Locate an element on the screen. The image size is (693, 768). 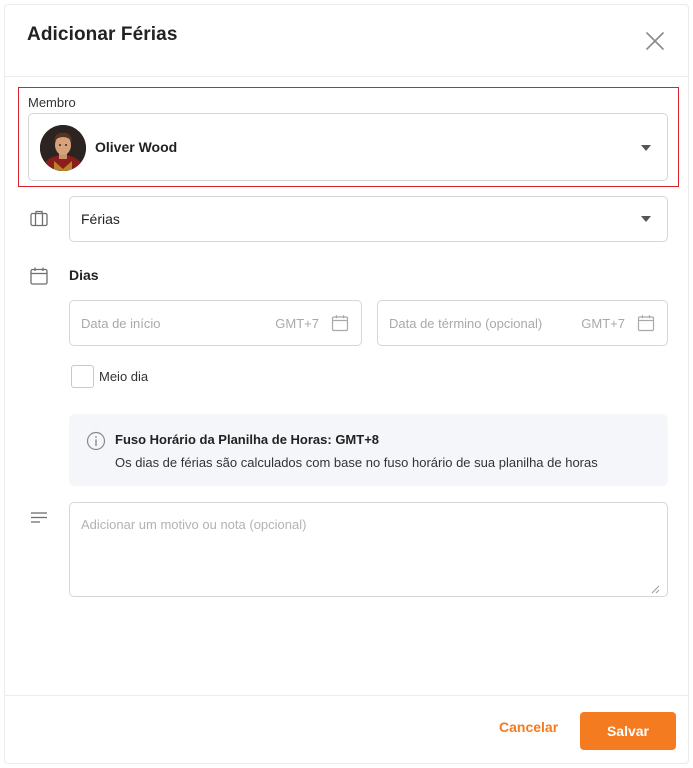
note-textarea is located at coordinates (368, 549).